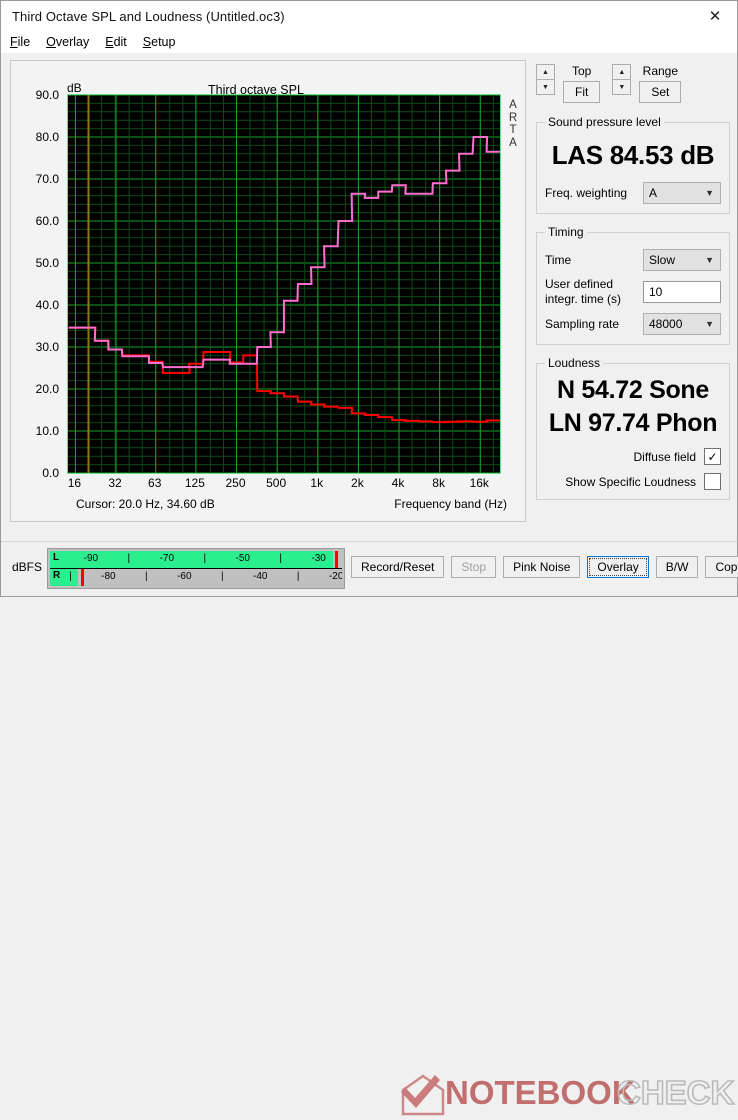 The image size is (738, 1120). I want to click on arta-a1: A, so click(513, 105).